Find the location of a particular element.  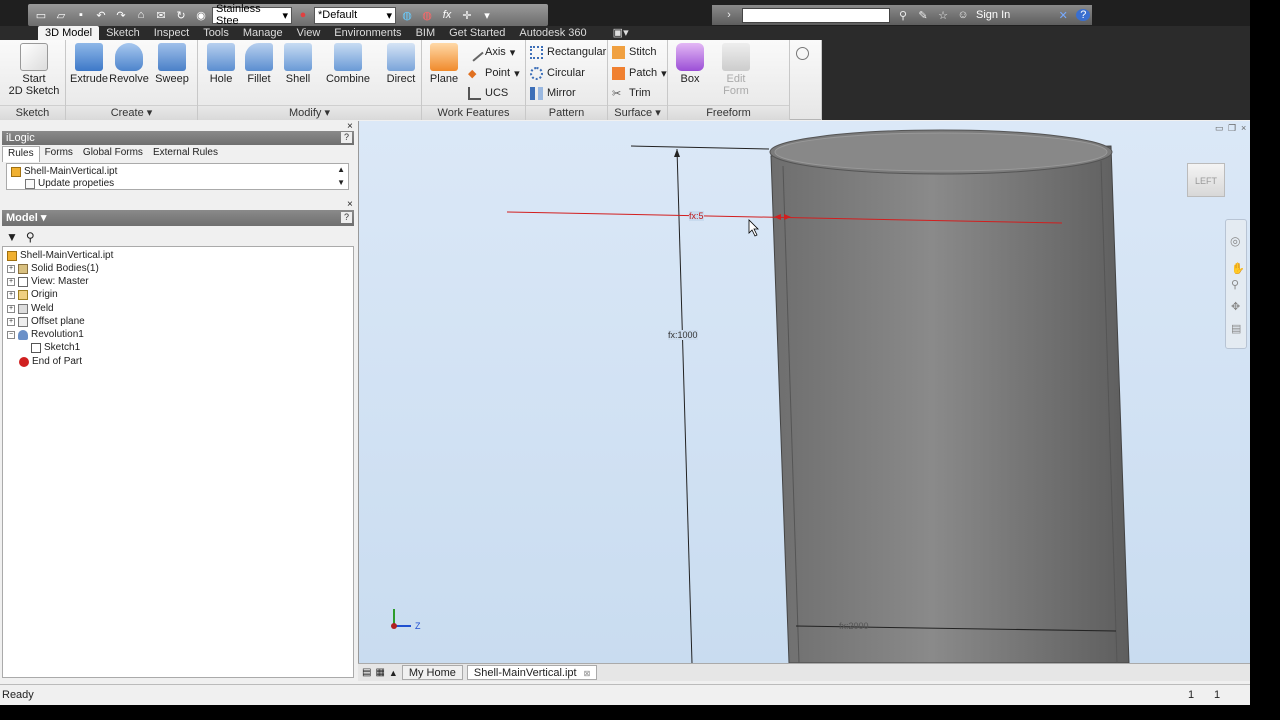

tab-get-started: Get Started is located at coordinates (477, 33).